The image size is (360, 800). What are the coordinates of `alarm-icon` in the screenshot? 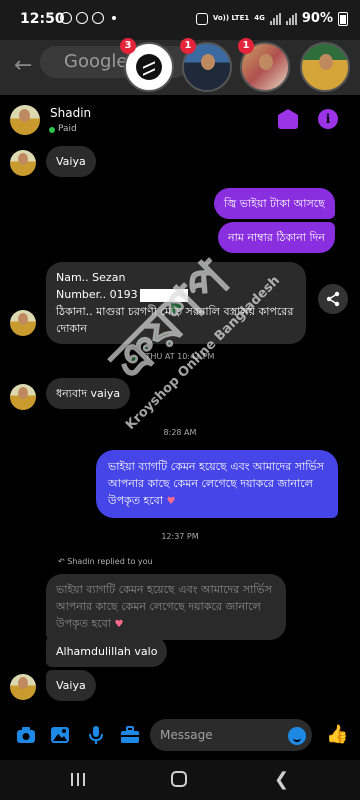 It's located at (201, 18).